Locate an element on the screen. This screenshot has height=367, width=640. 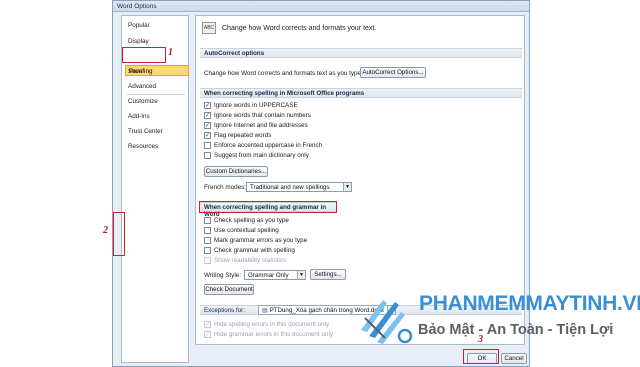
label-ignore-numbers: Ignore words that contain numbers is located at coordinates (262, 115).